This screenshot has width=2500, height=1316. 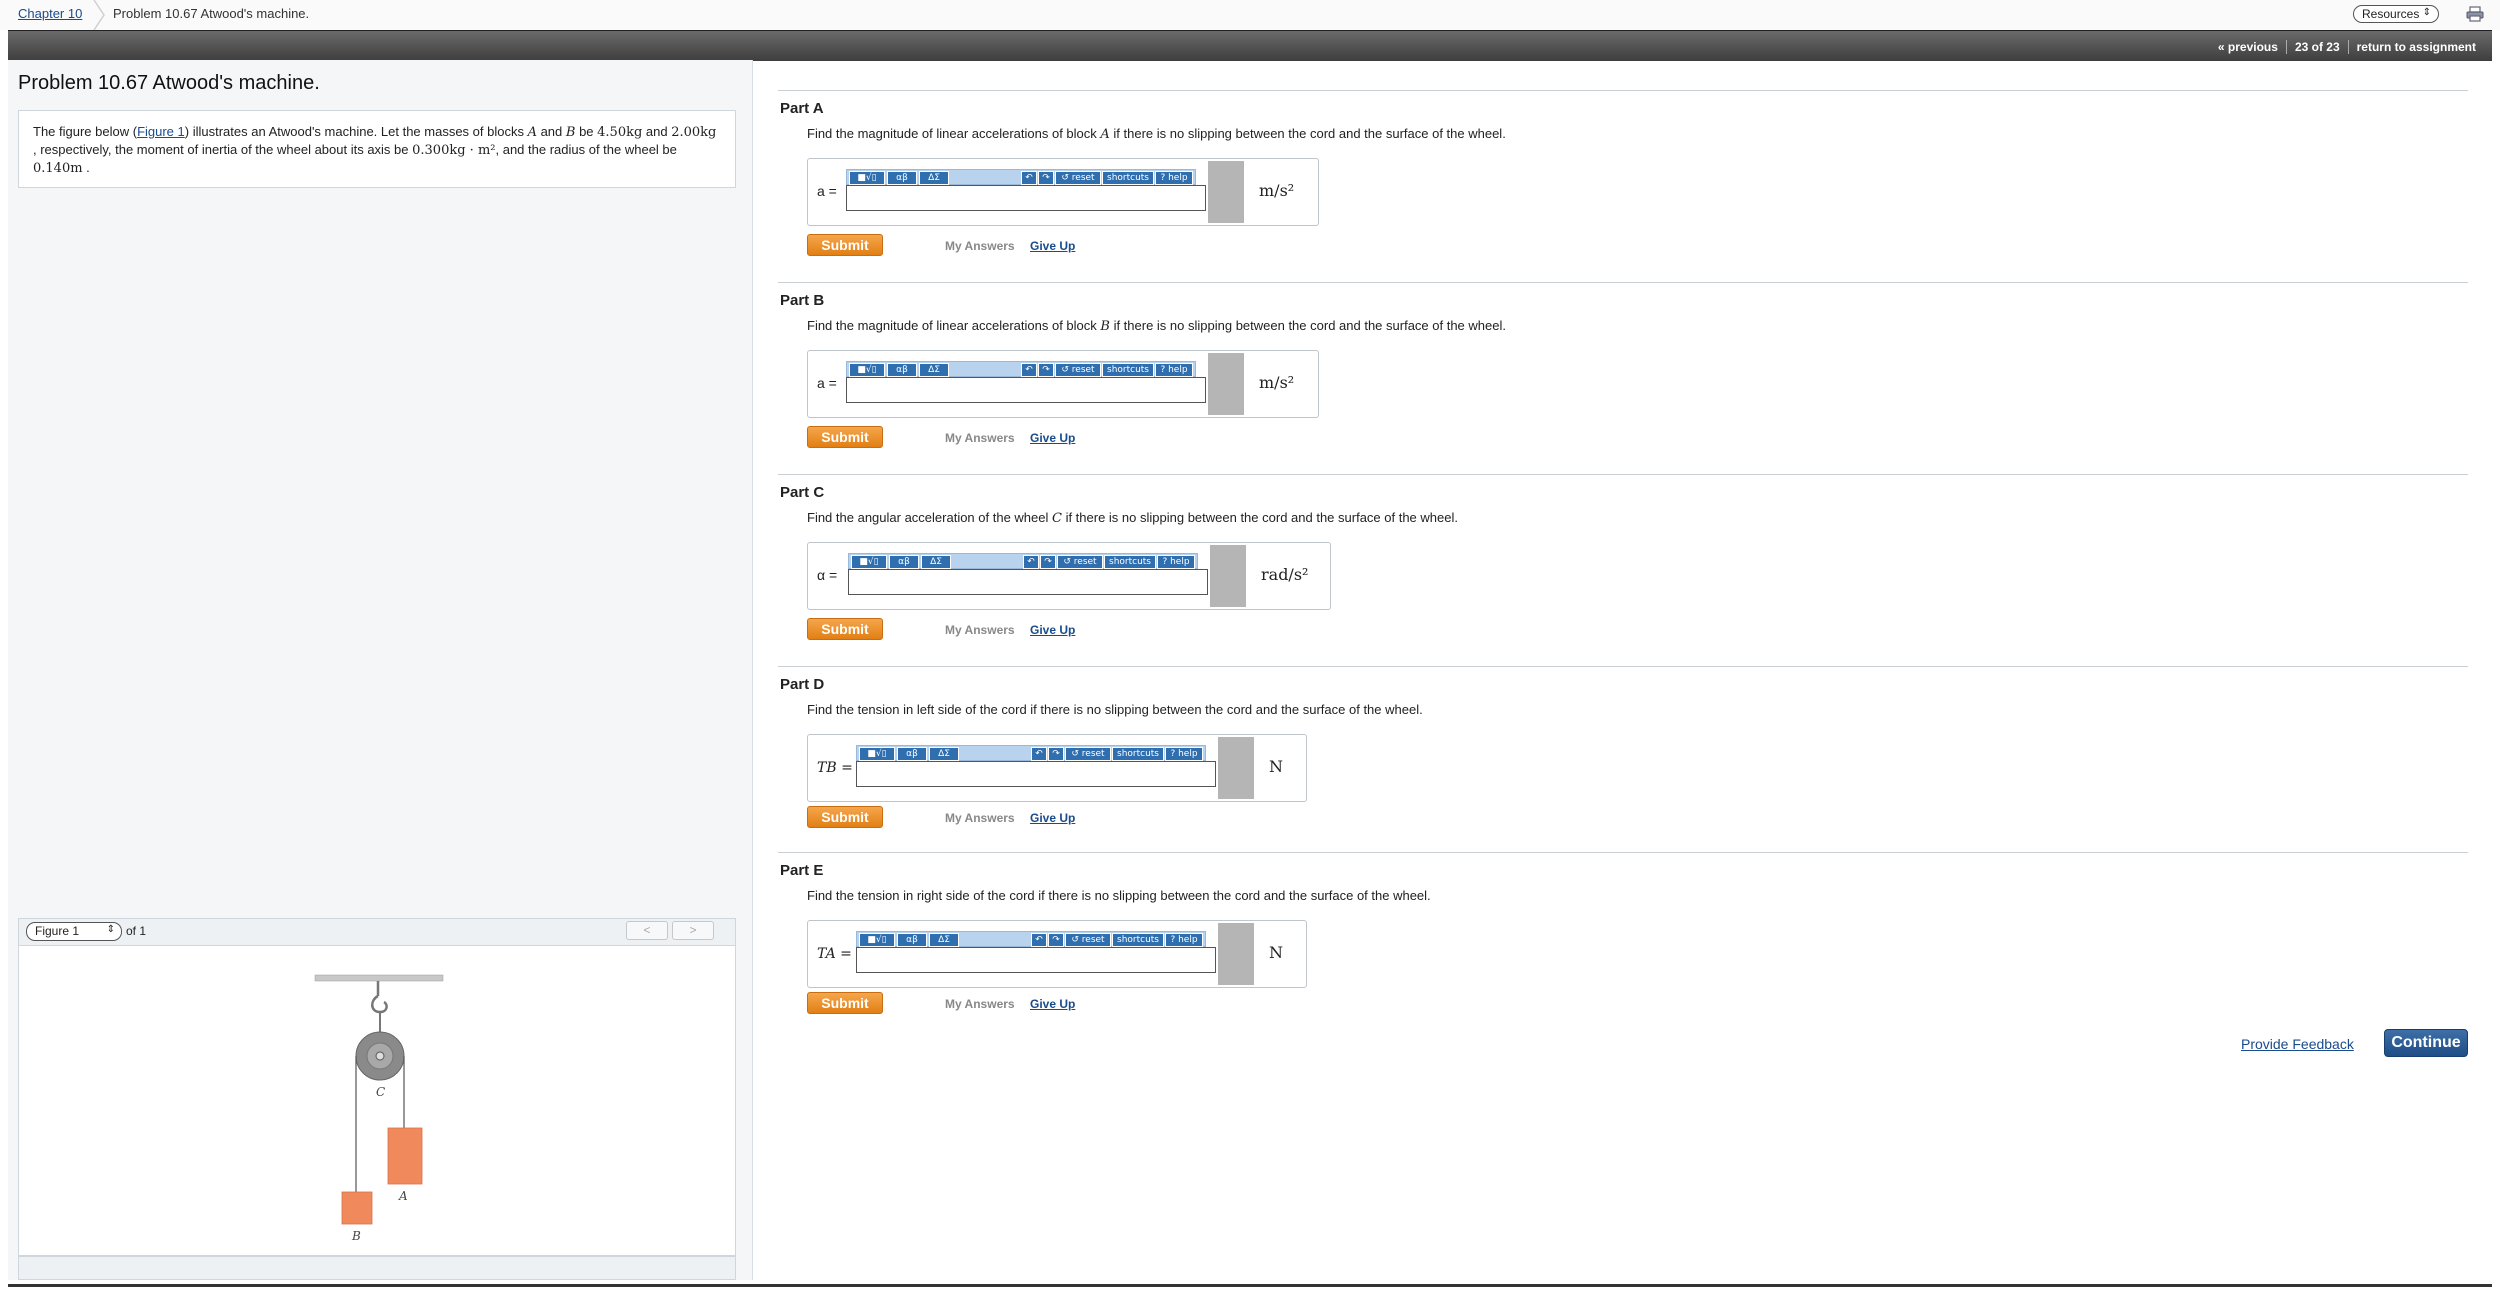 I want to click on figure-link: Figure 1, so click(x=161, y=131).